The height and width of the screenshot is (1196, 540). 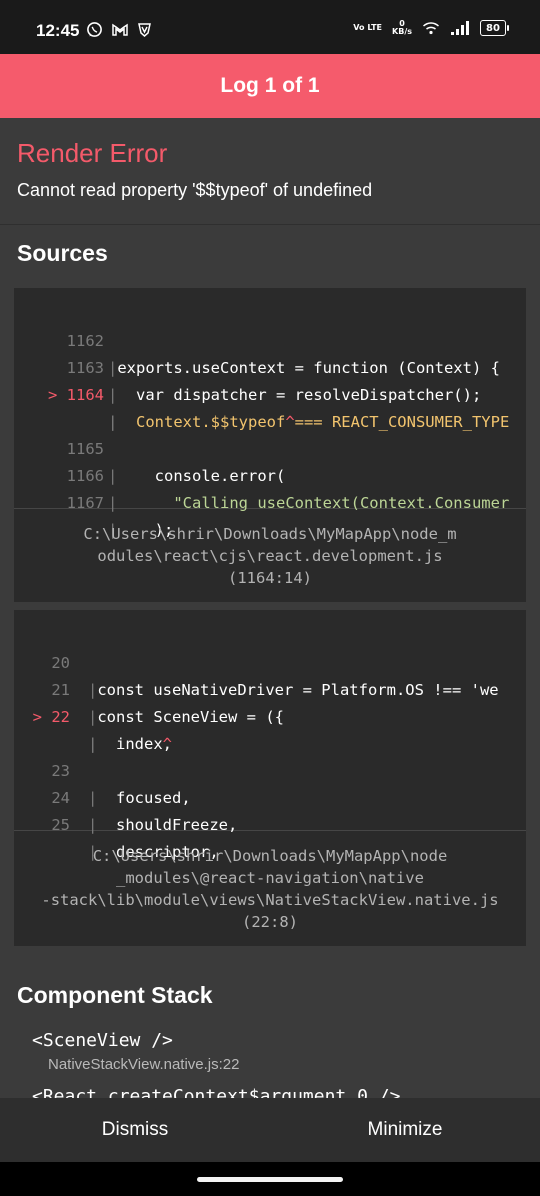 I want to click on line-number: 1167, so click(x=85, y=503).